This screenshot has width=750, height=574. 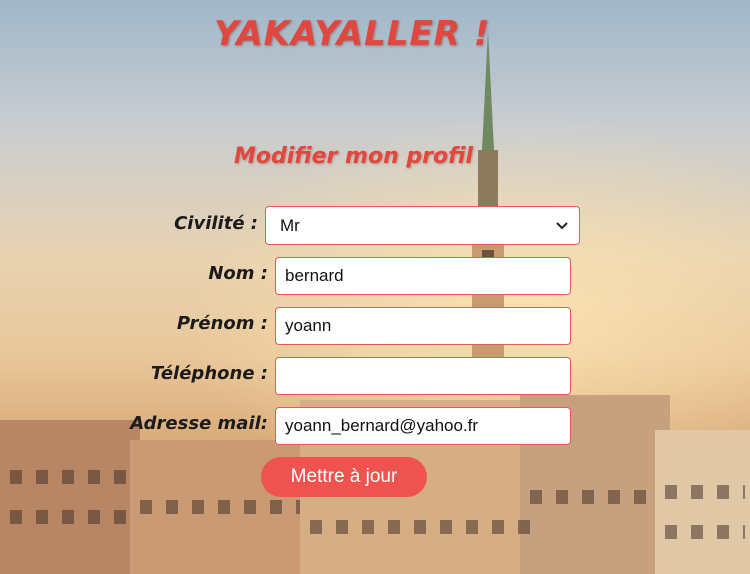 What do you see at coordinates (423, 376) in the screenshot?
I see `telephone-input` at bounding box center [423, 376].